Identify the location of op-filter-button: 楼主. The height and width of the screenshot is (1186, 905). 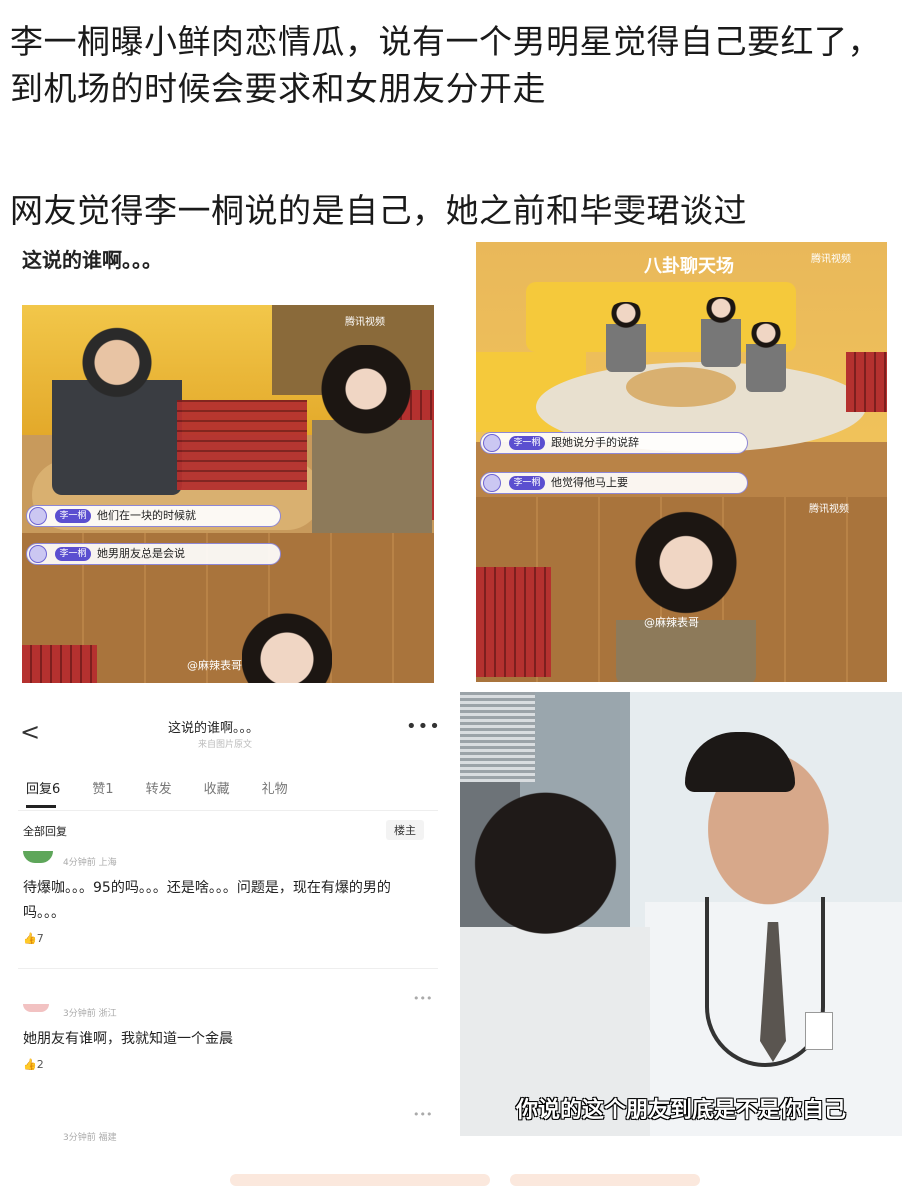
(405, 830).